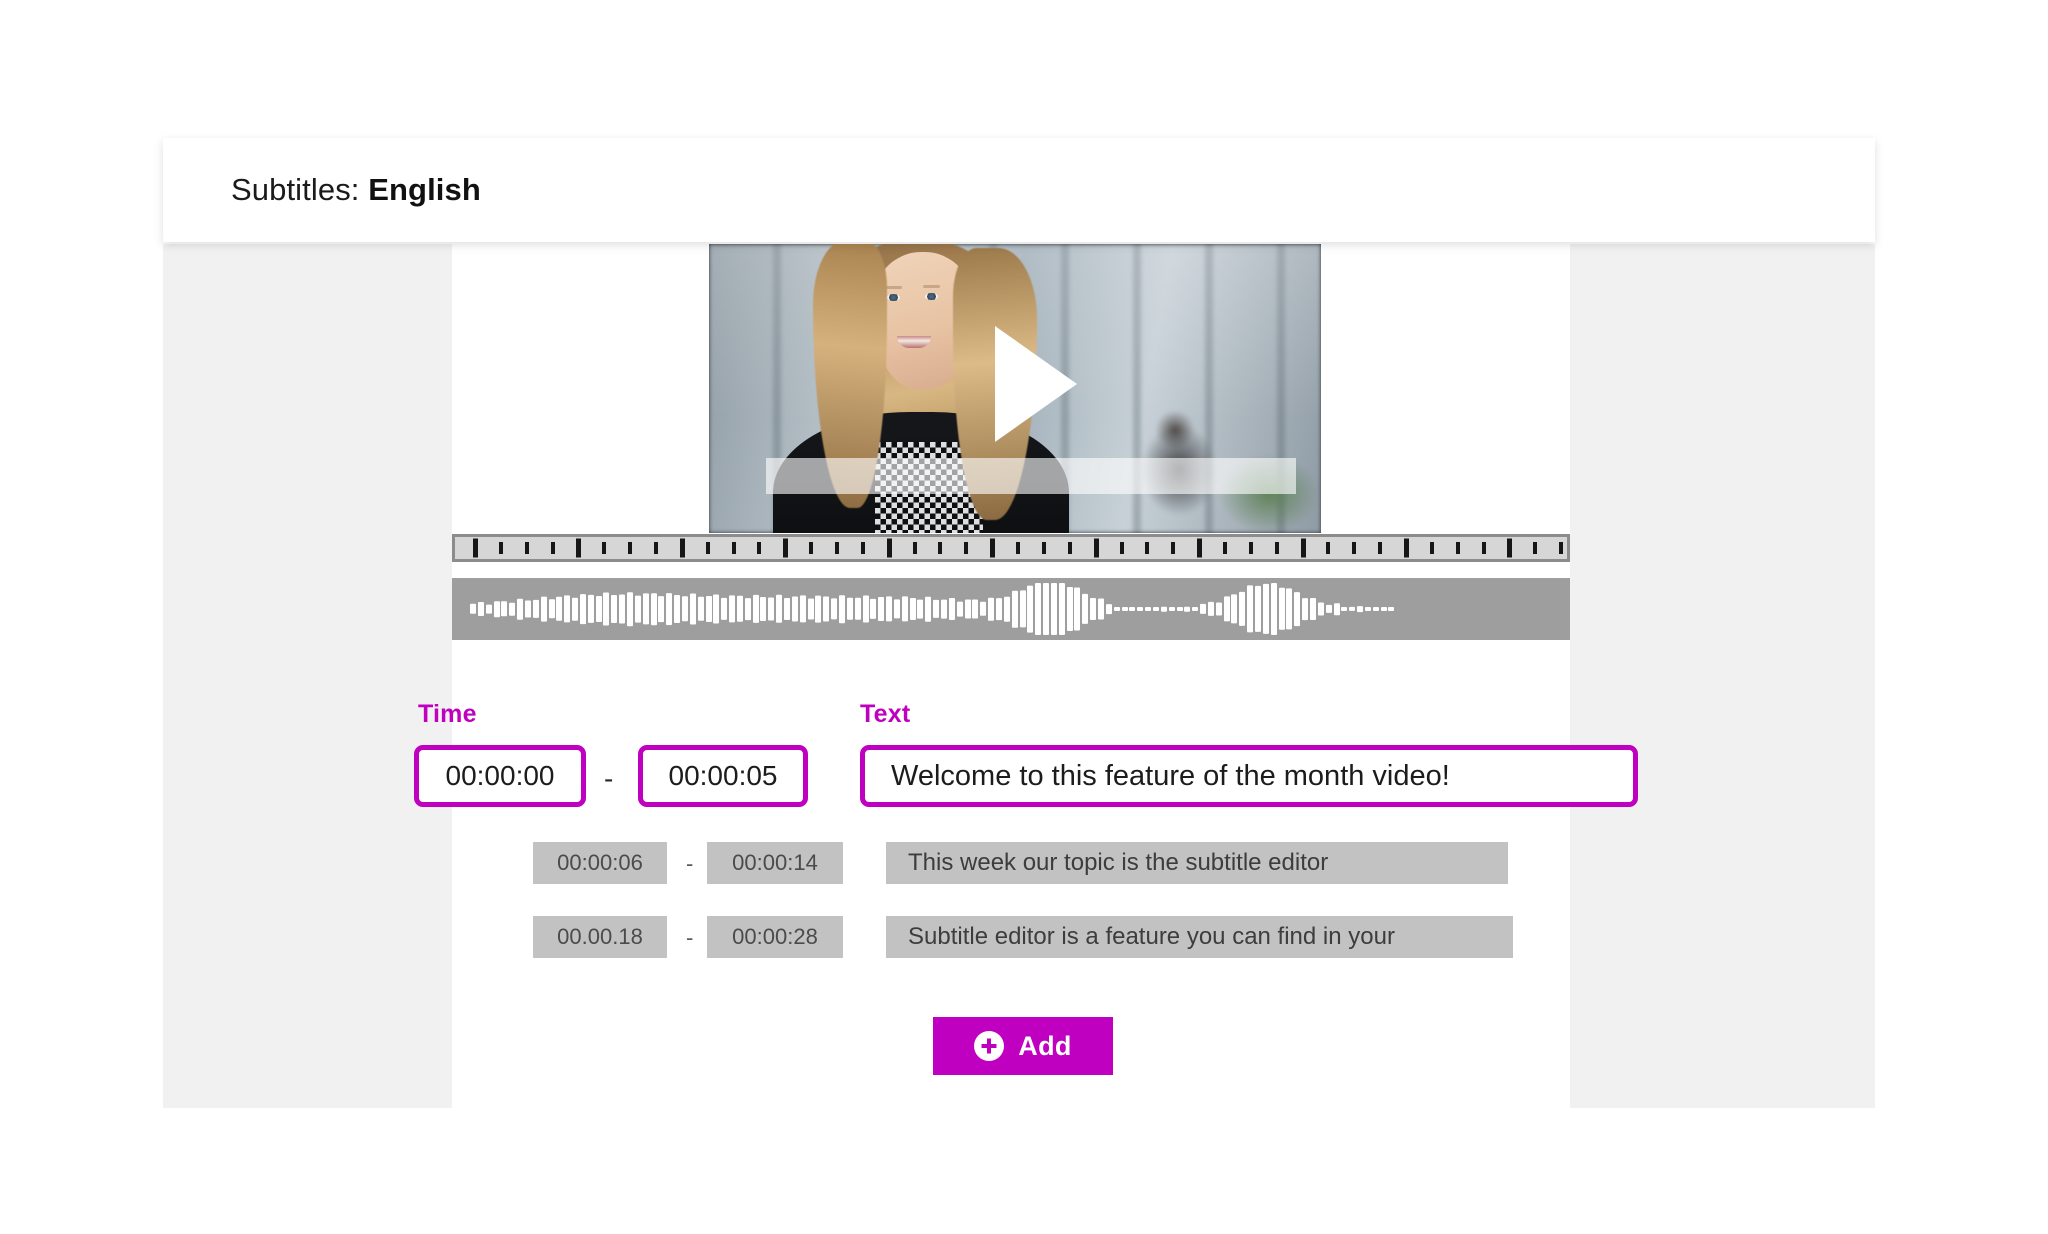  I want to click on end-time-value: 00:00:14, so click(775, 863).